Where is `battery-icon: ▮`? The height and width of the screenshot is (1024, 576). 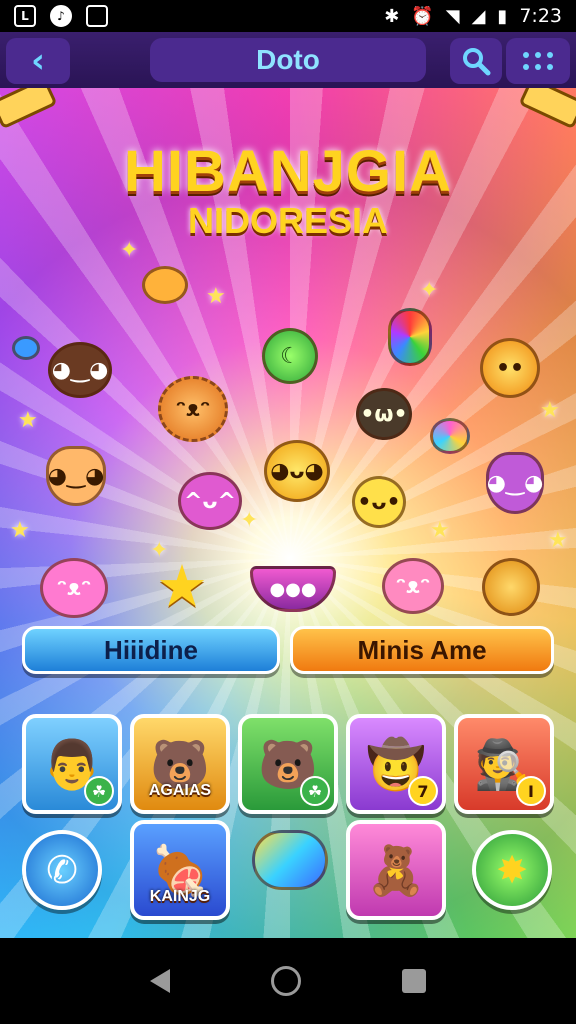
battery-icon: ▮ is located at coordinates (502, 16).